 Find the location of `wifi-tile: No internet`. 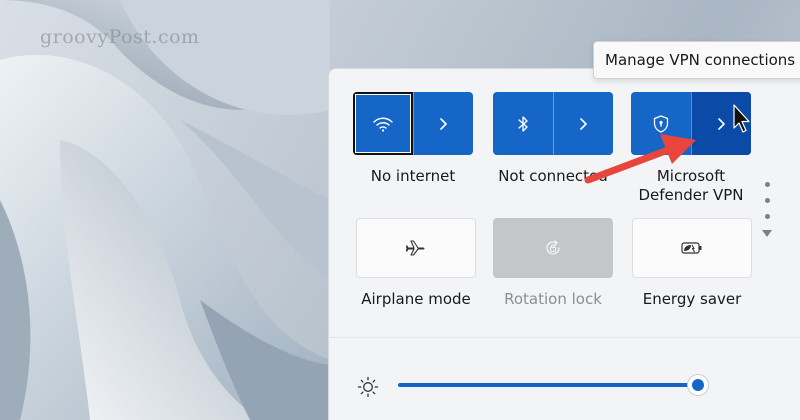

wifi-tile: No internet is located at coordinates (413, 142).